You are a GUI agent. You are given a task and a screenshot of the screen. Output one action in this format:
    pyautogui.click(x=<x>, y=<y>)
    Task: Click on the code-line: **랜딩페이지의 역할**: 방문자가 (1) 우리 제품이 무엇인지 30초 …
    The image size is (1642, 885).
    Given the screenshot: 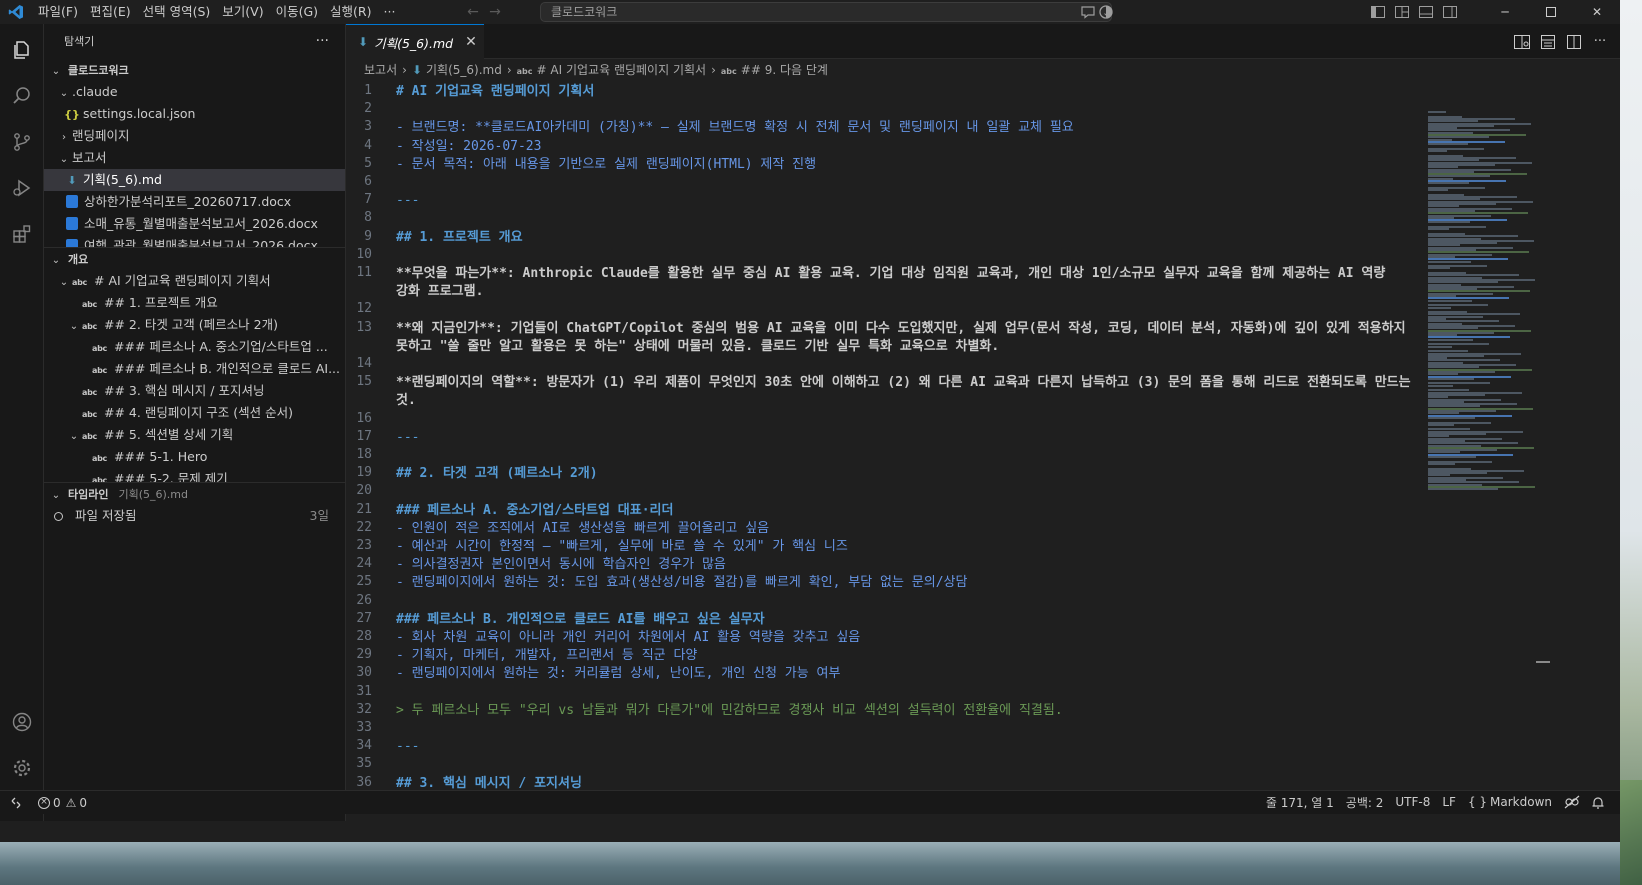 What is the action you would take?
    pyautogui.click(x=903, y=392)
    